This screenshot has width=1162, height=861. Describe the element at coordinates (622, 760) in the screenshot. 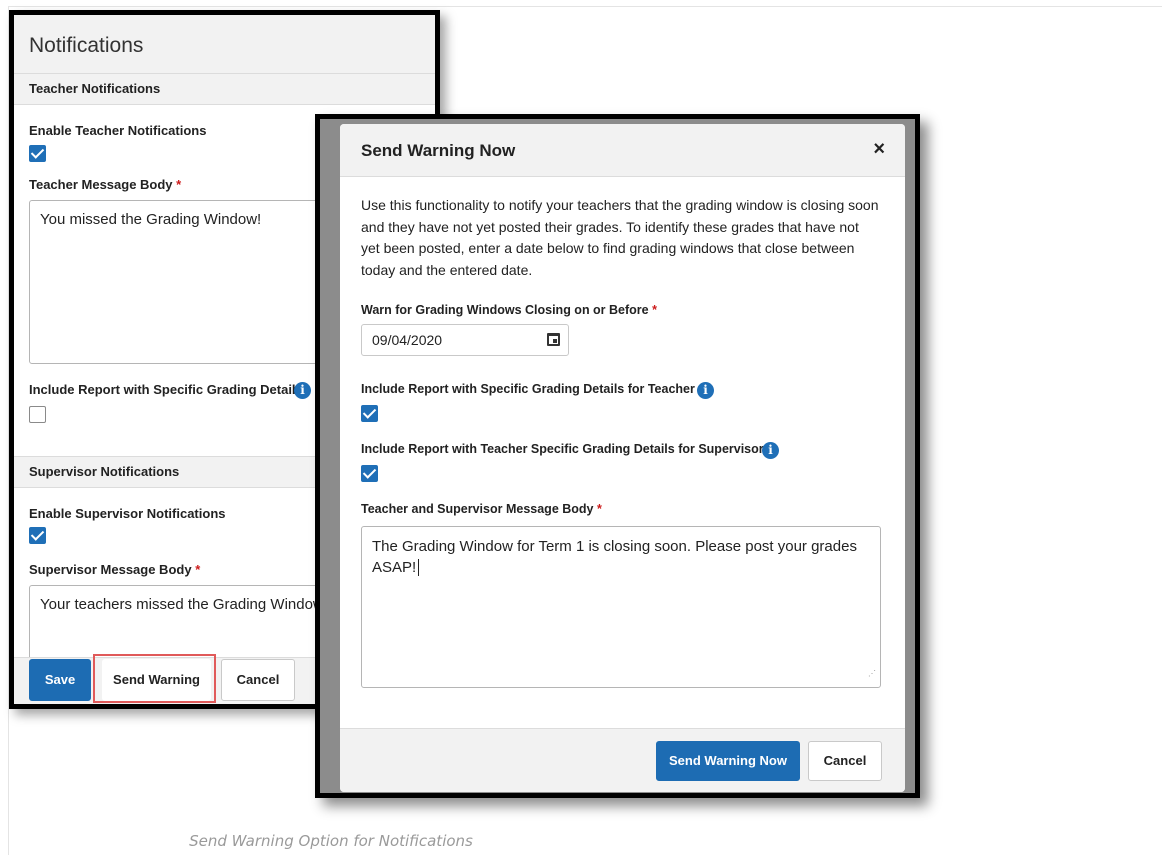

I see `modal-footer: Send Warning Now Cancel` at that location.